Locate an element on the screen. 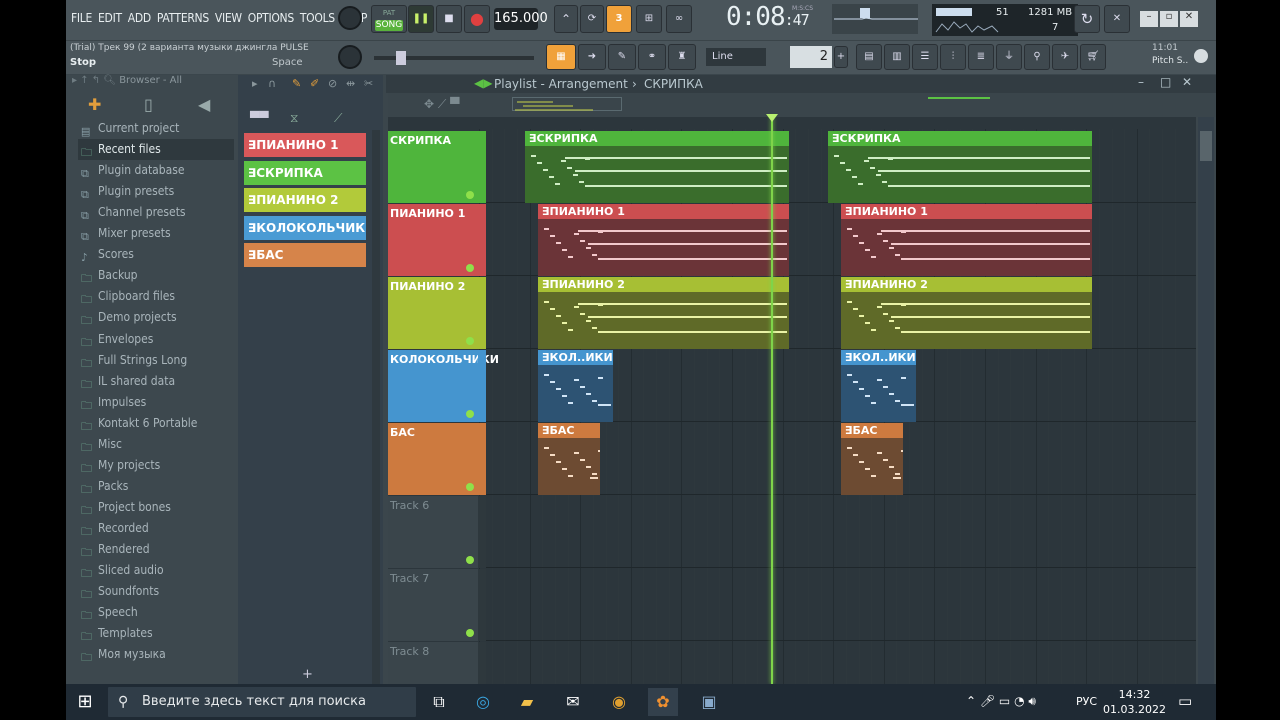 This screenshot has height=720, width=1280. track-header: СКРИПКА is located at coordinates (437, 167).